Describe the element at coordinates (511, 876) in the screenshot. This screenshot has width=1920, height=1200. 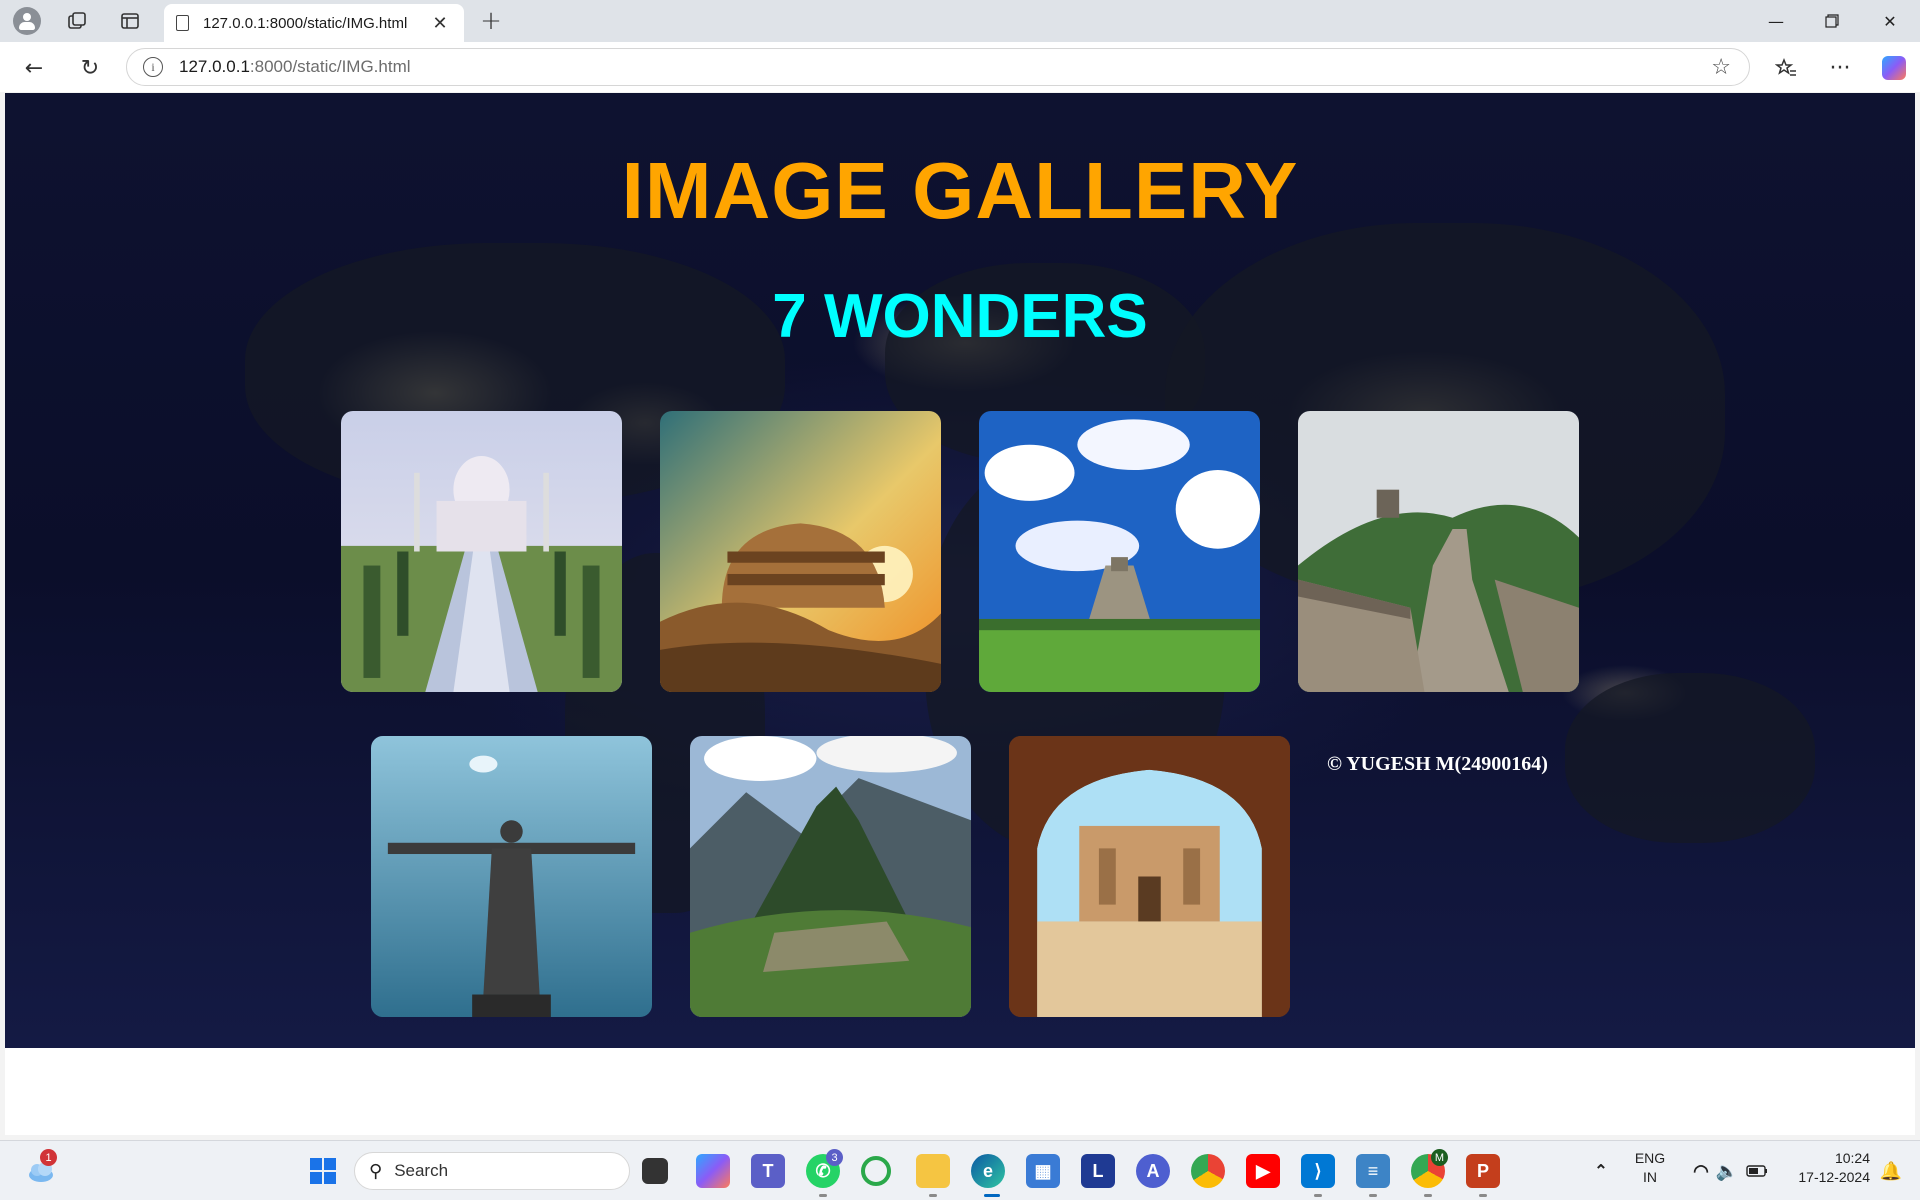
I see `christ-the-redeemer-image` at that location.